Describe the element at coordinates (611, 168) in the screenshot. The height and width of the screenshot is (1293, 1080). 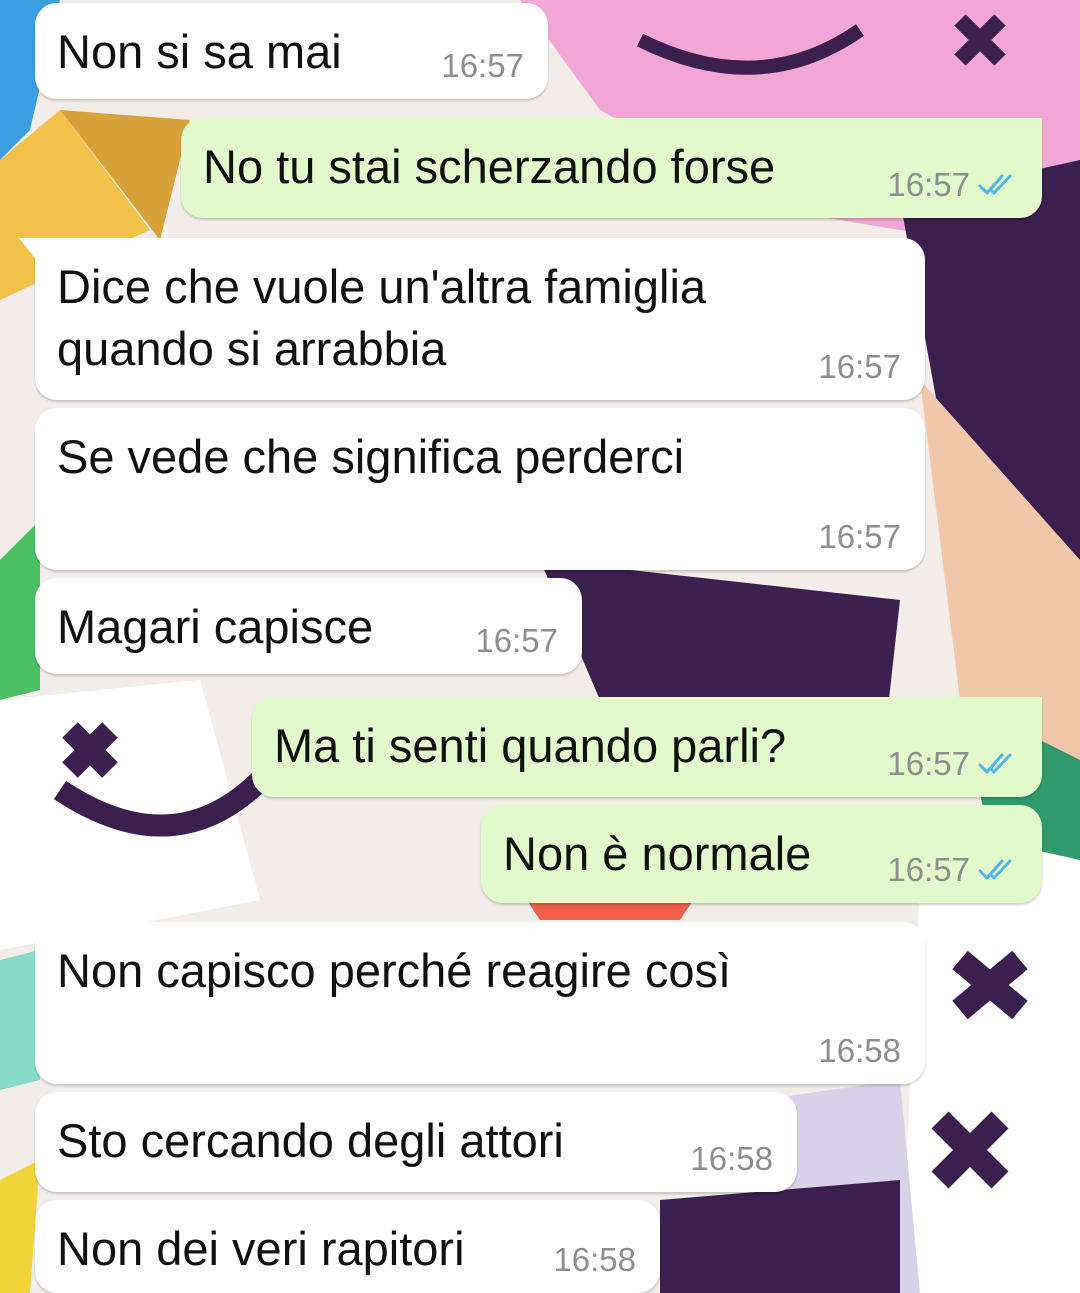
I see `outgoing-message-bubble: No tu stai scherzando forse 16:57` at that location.